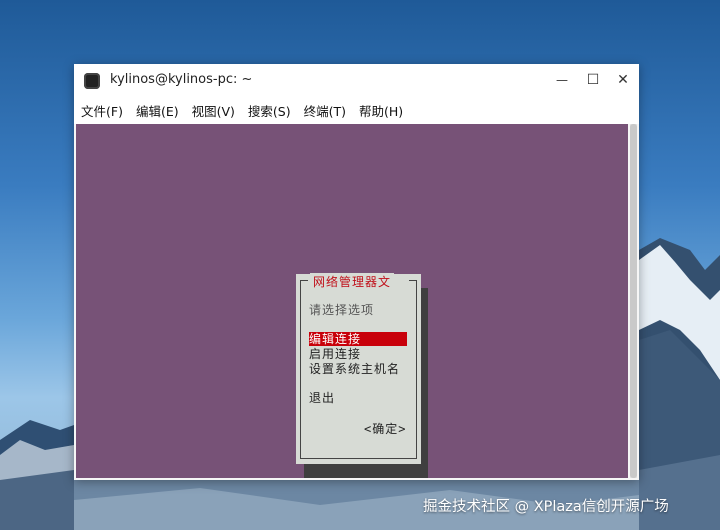 Image resolution: width=720 pixels, height=530 pixels. Describe the element at coordinates (546, 507) in the screenshot. I see `watermark-text: 掘金技术社区 @ XPlaza信创开源广场` at that location.